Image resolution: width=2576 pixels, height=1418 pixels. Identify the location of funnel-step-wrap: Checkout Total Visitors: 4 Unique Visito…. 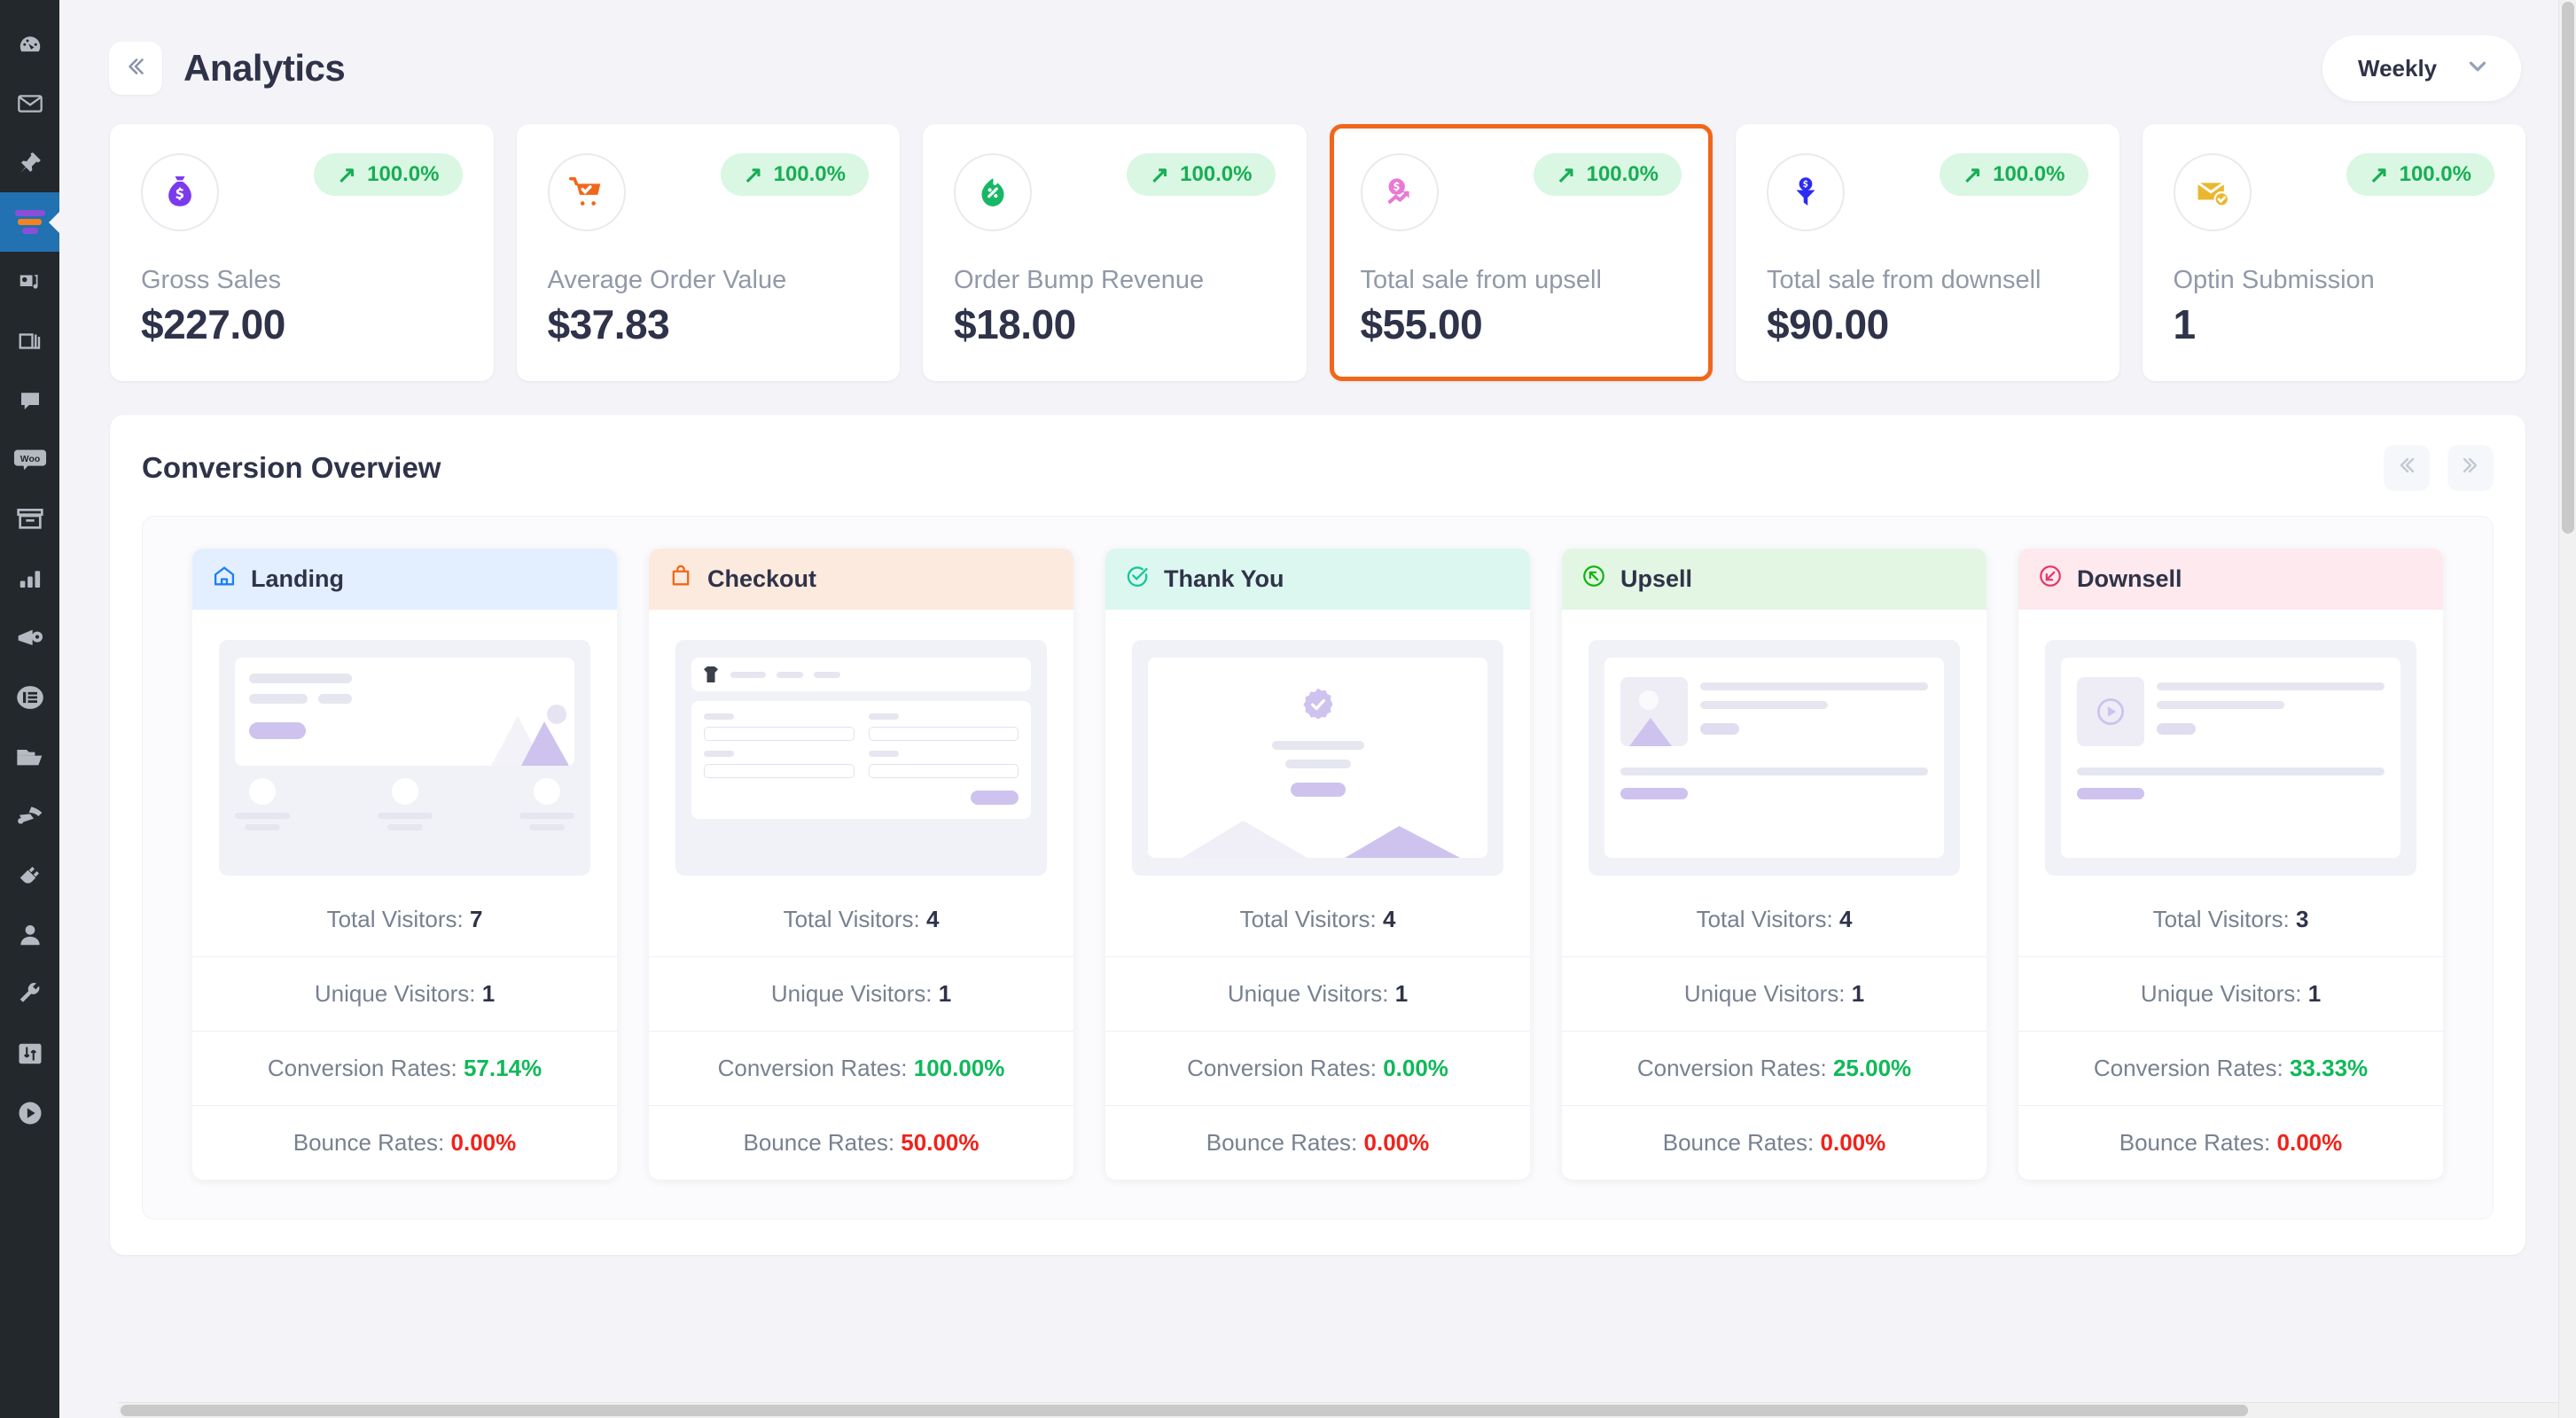
(861, 864).